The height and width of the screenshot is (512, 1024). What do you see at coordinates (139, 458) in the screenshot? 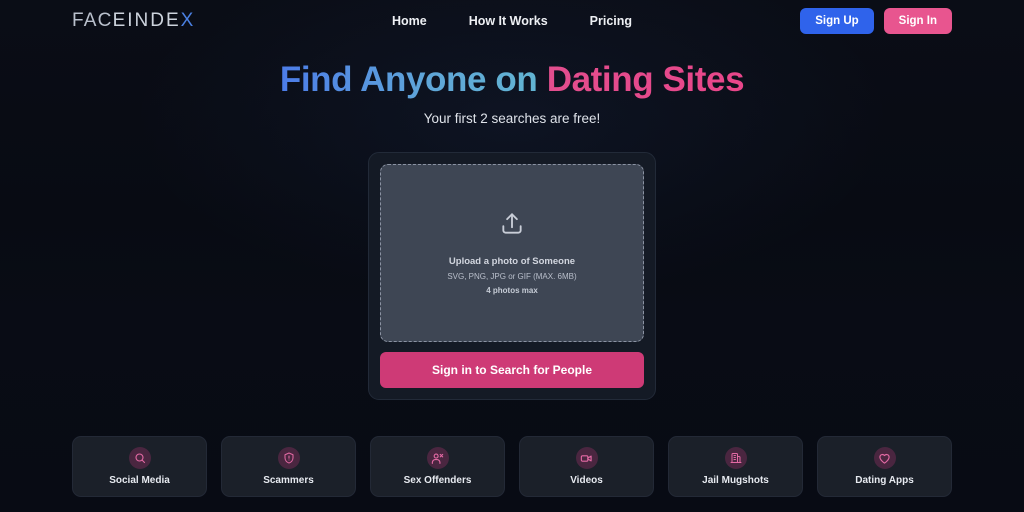
I see `search-icon` at bounding box center [139, 458].